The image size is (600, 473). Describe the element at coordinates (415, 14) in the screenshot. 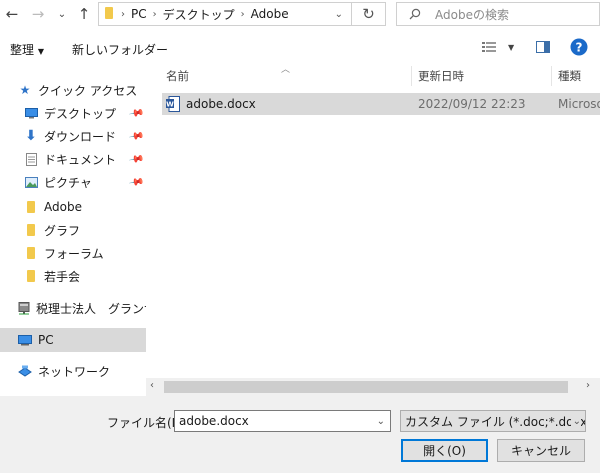

I see `search-icon` at that location.